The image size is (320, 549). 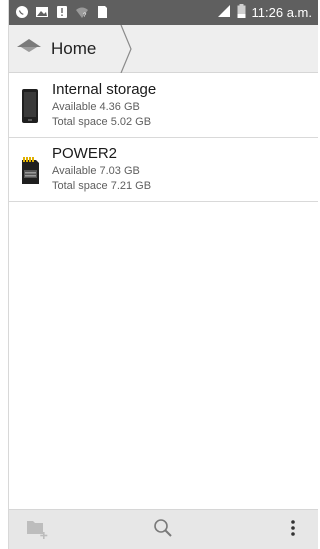 What do you see at coordinates (96, 107) in the screenshot?
I see `storage-available: Available 4.36 GB` at bounding box center [96, 107].